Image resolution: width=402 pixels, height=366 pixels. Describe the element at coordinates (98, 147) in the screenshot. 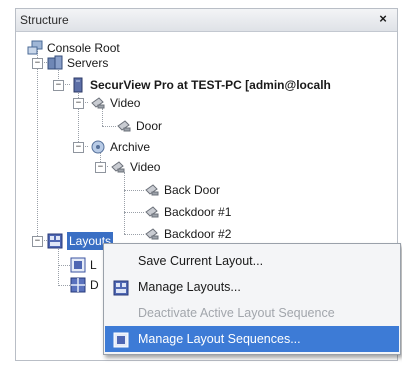

I see `archive-icon` at that location.